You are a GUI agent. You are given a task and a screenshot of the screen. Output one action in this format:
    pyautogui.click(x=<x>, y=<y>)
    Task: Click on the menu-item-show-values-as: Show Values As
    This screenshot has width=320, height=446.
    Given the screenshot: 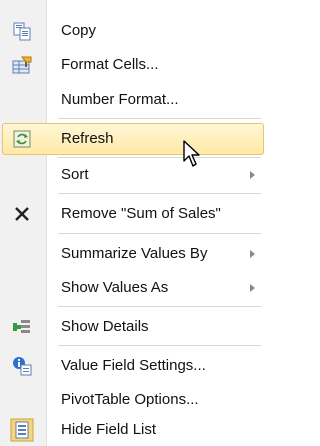 What is the action you would take?
    pyautogui.click(x=133, y=288)
    